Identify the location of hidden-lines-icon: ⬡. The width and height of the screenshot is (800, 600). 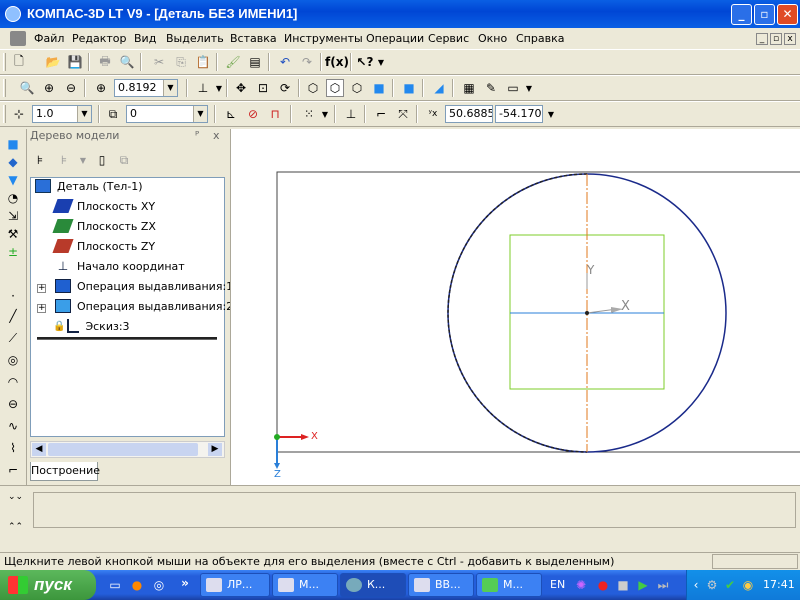
(335, 88).